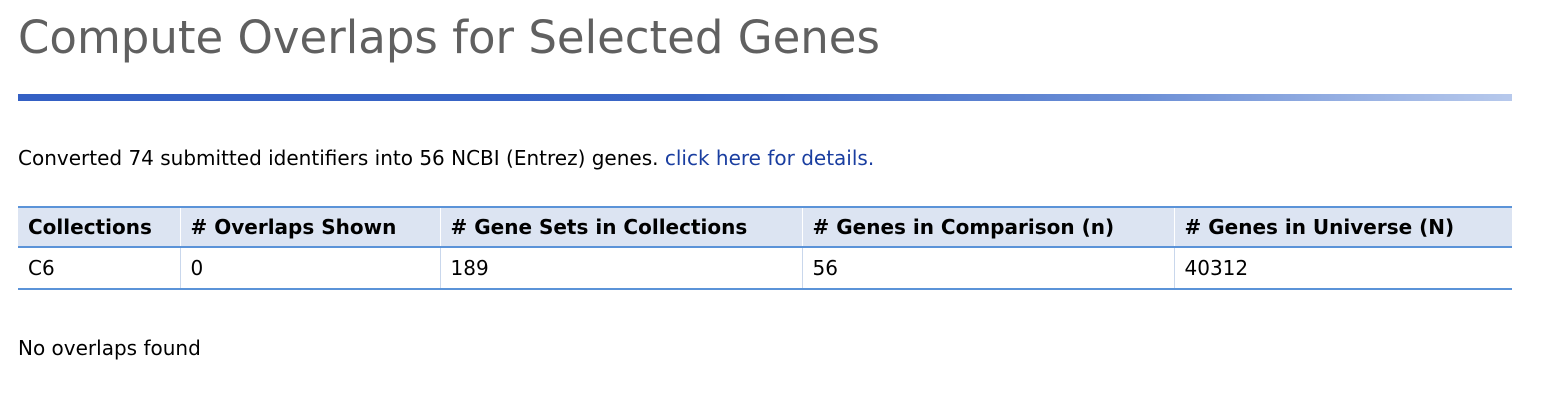  Describe the element at coordinates (99, 227) in the screenshot. I see `header-collections: Collections` at that location.